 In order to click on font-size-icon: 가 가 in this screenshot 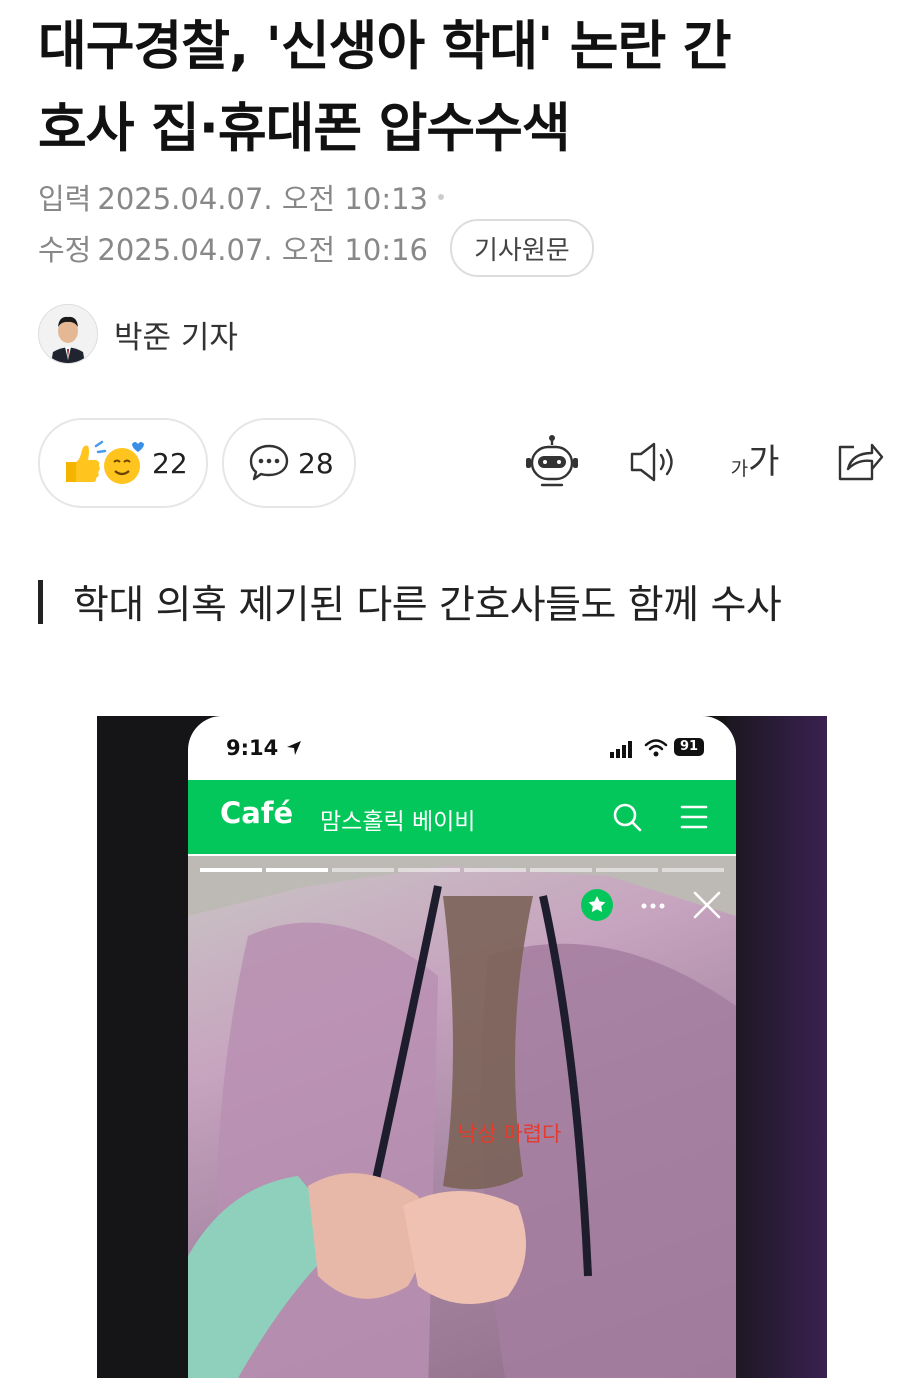, I will do `click(755, 462)`.